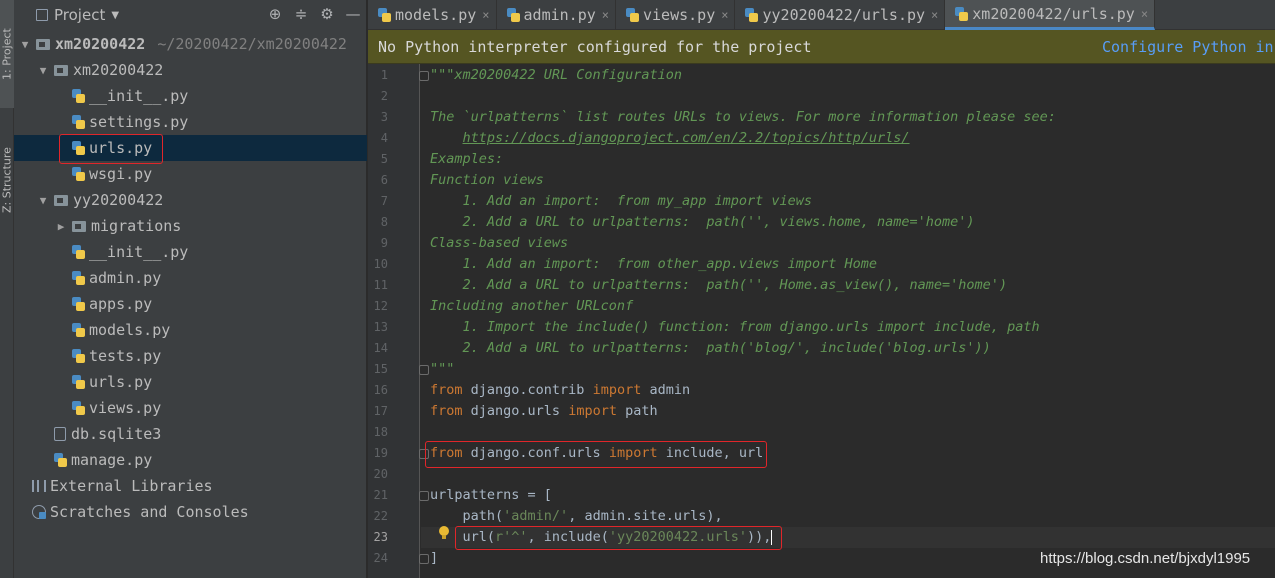  What do you see at coordinates (60, 434) in the screenshot?
I see `database-icon` at bounding box center [60, 434].